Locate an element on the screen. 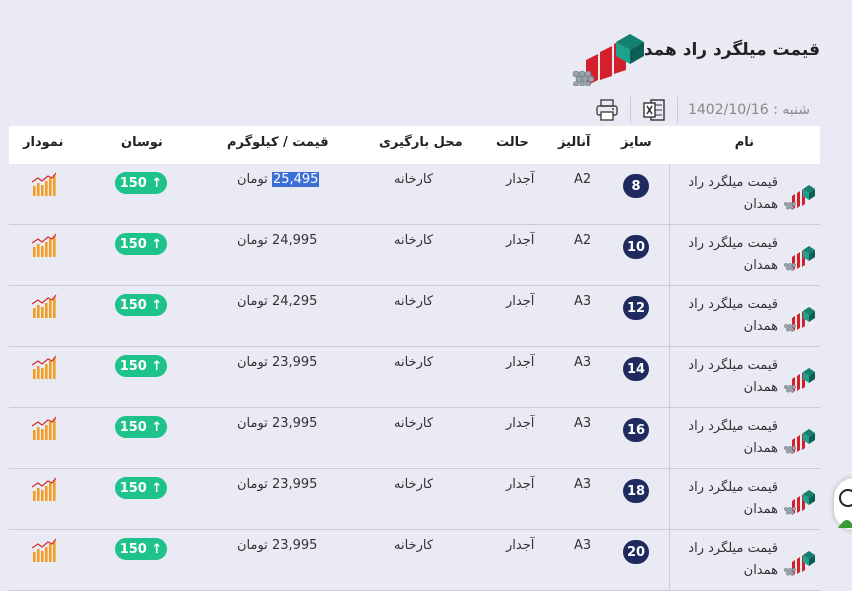  rebar-logo-icon is located at coordinates (608, 60).